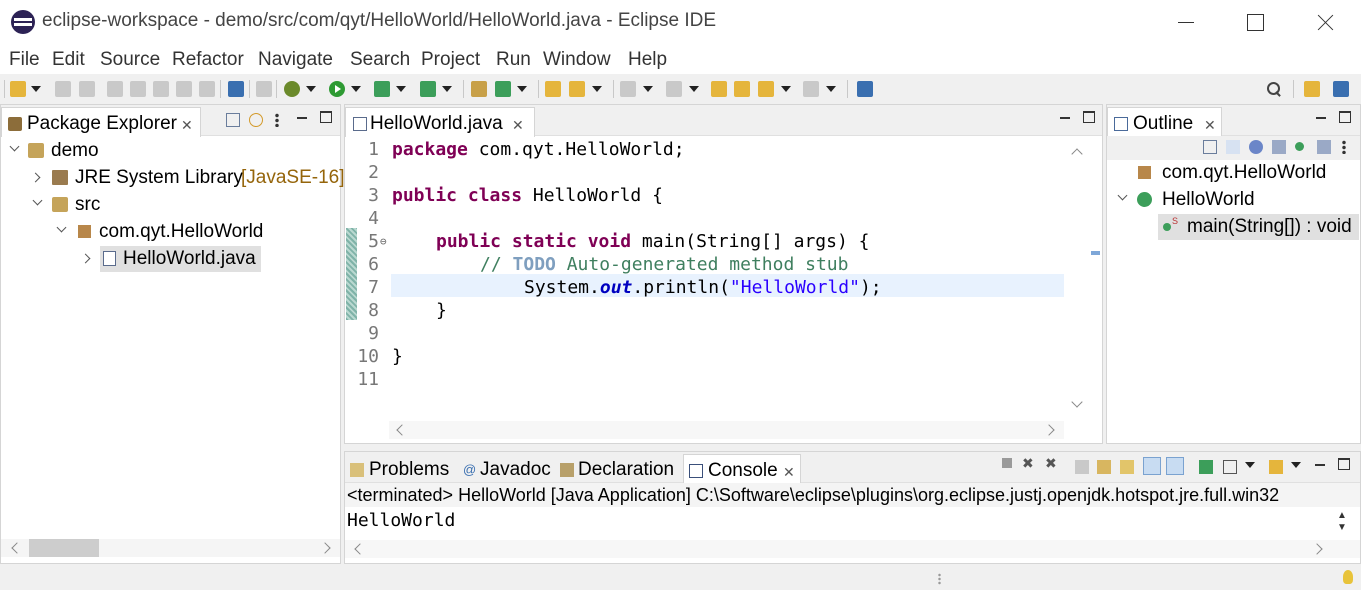  What do you see at coordinates (447, 89) in the screenshot?
I see `external-tools-dropdown-icon` at bounding box center [447, 89].